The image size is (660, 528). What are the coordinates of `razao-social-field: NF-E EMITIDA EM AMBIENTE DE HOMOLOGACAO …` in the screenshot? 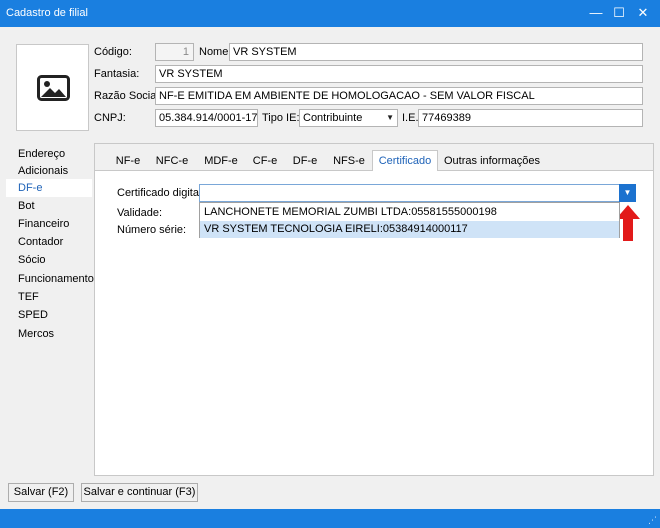 It's located at (399, 96).